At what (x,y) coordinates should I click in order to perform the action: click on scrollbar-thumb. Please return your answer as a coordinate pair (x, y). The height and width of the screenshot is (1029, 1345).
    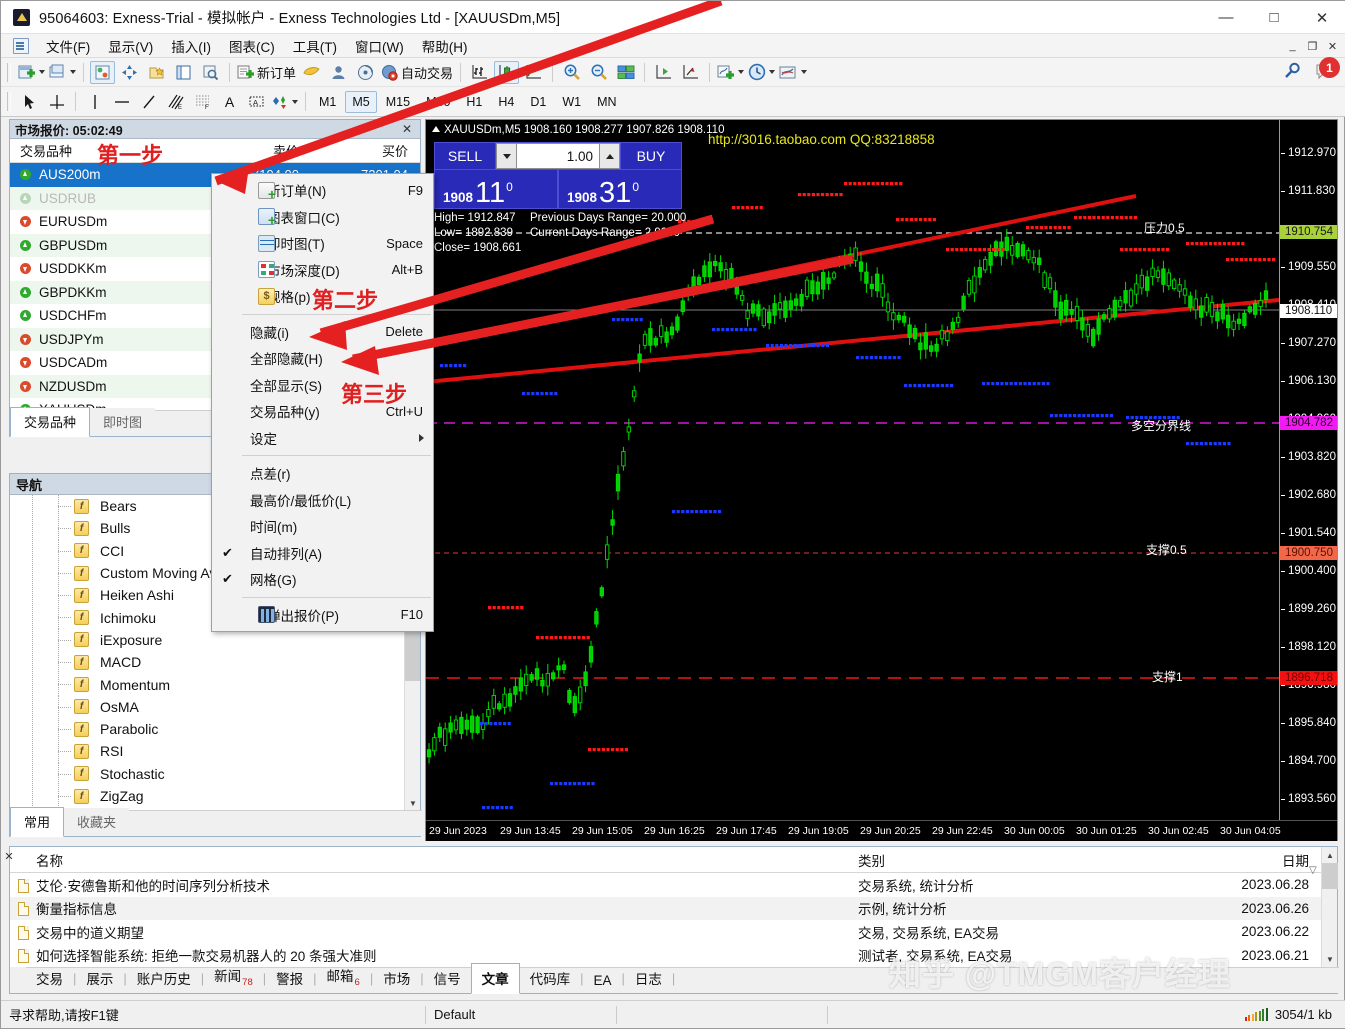
    Looking at the image, I should click on (1330, 876).